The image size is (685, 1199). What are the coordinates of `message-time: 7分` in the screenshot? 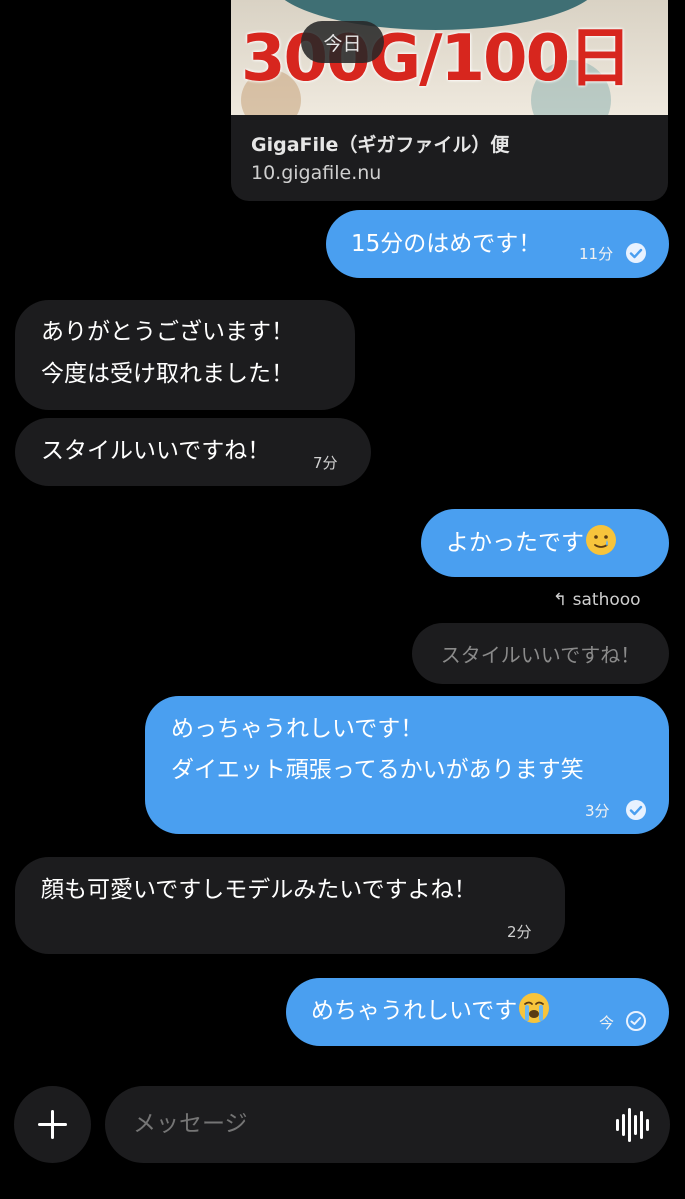 It's located at (325, 463).